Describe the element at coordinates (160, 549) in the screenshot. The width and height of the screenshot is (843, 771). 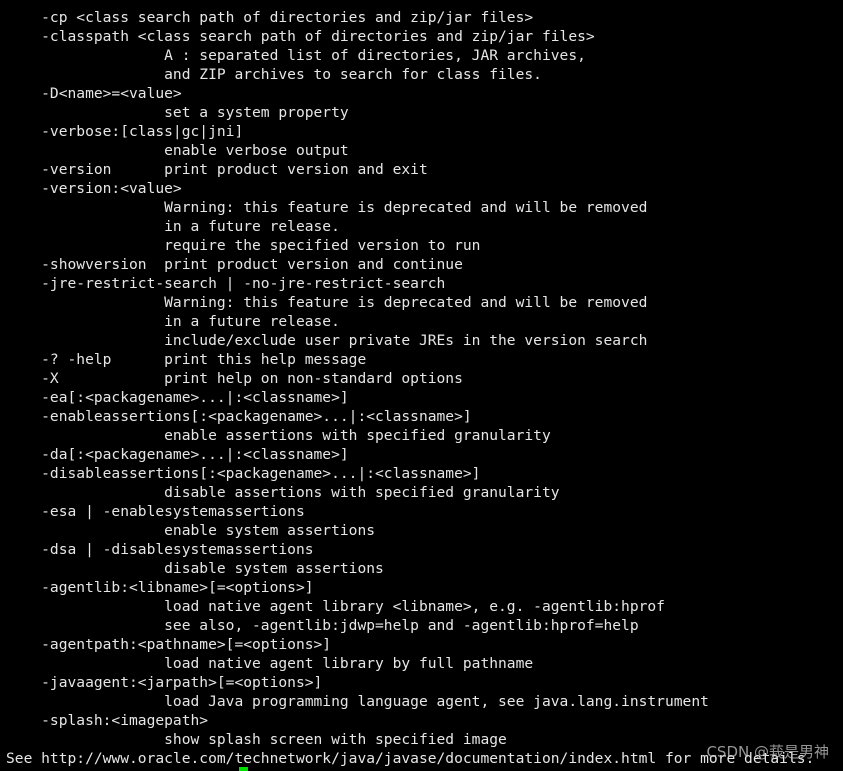
I see `terminal-line: -dsa | -disablesystemassertions` at that location.